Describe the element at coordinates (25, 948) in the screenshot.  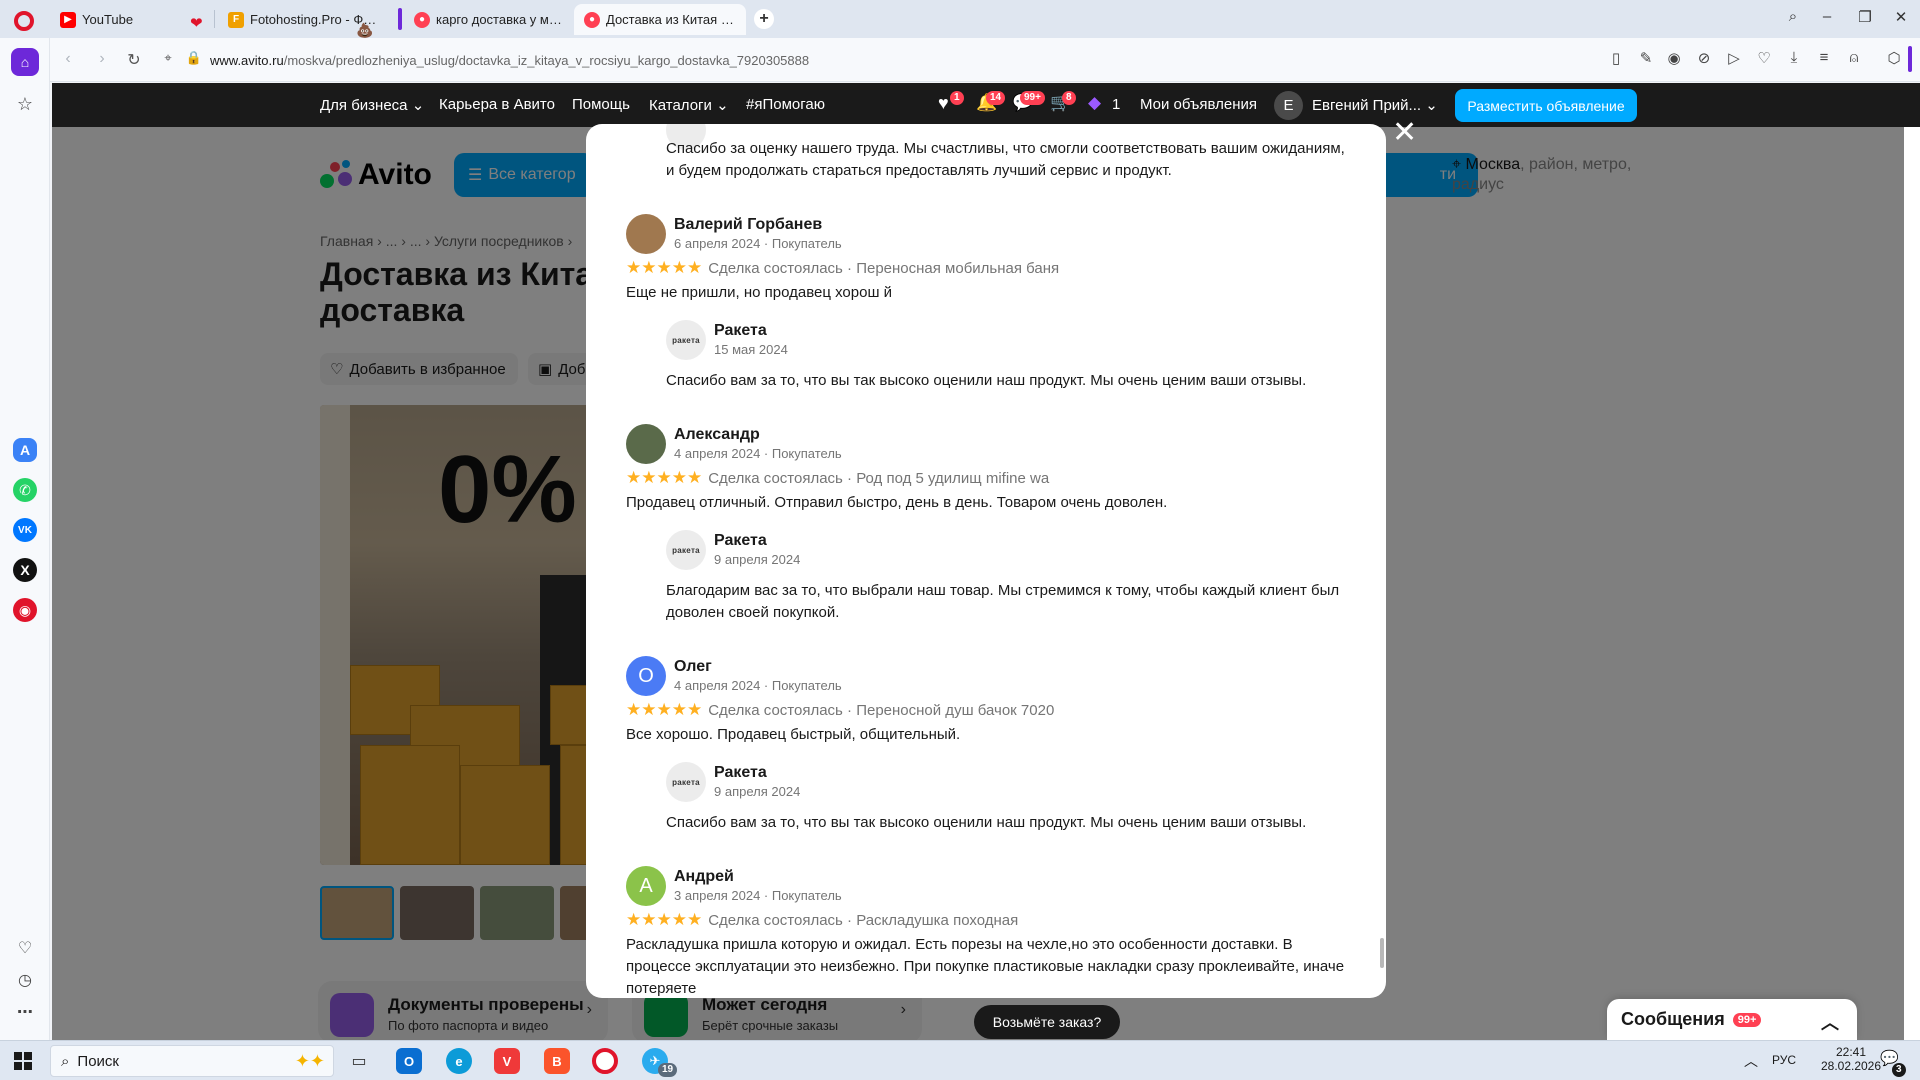
I see `favorites-heart-icon: ♡` at that location.